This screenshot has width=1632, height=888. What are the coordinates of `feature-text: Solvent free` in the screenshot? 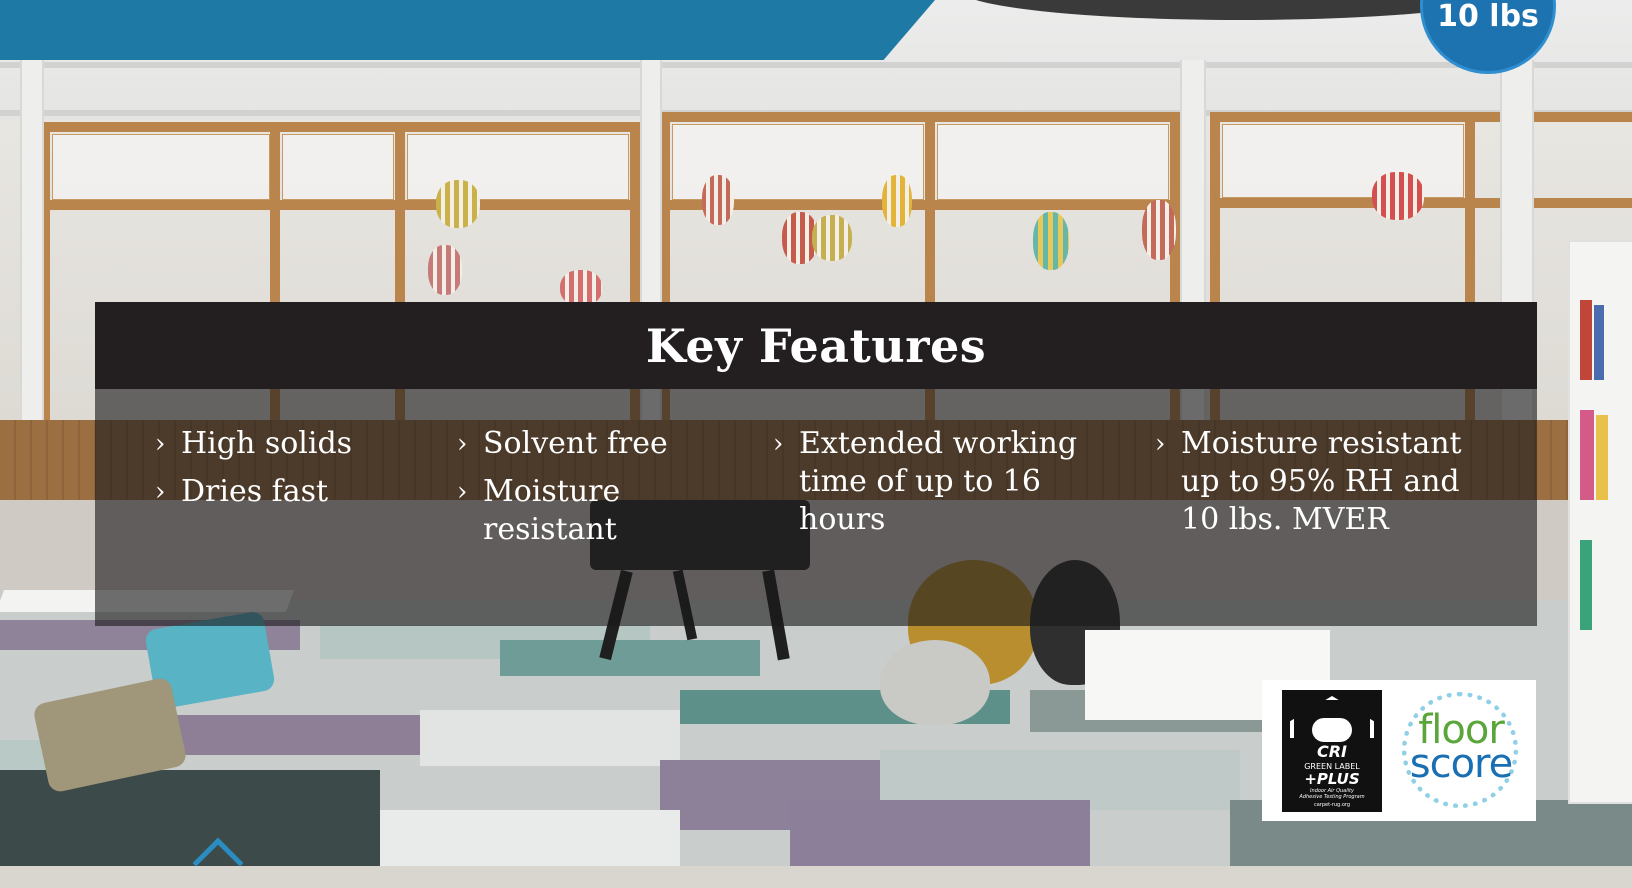 It's located at (575, 443).